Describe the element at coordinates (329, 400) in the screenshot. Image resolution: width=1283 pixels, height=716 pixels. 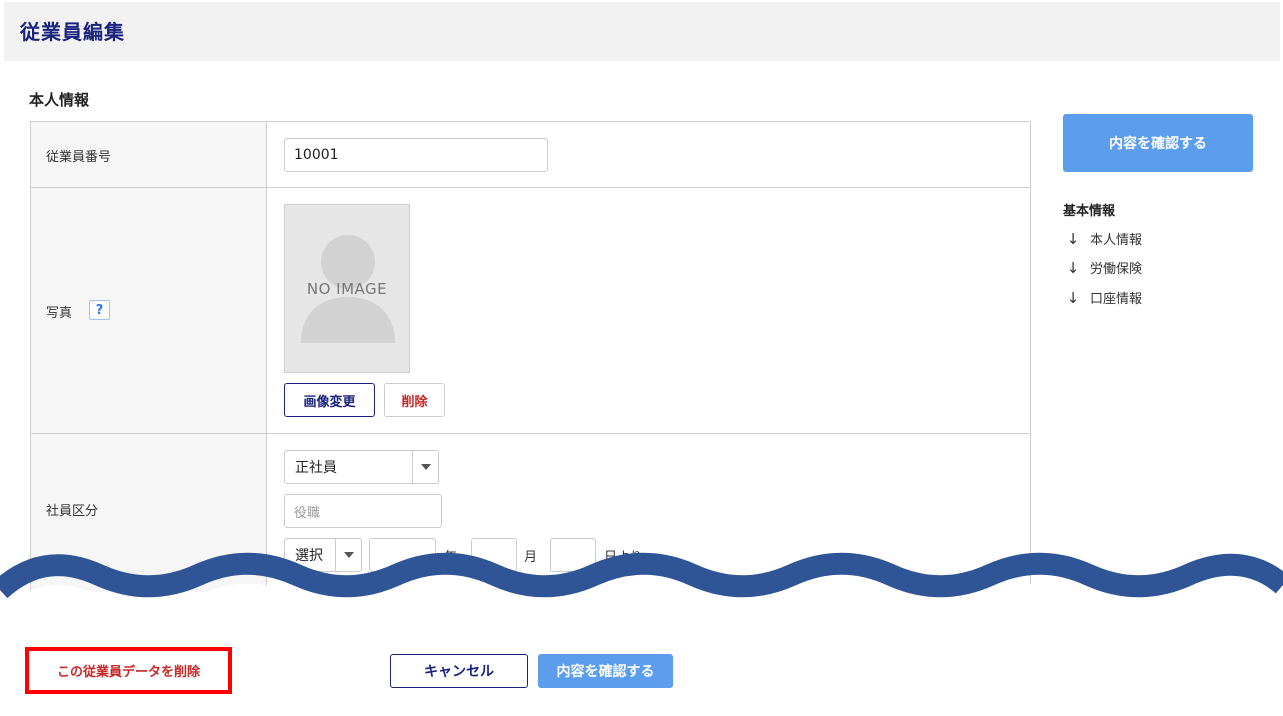
I see `change-image-button: 画像変更` at that location.